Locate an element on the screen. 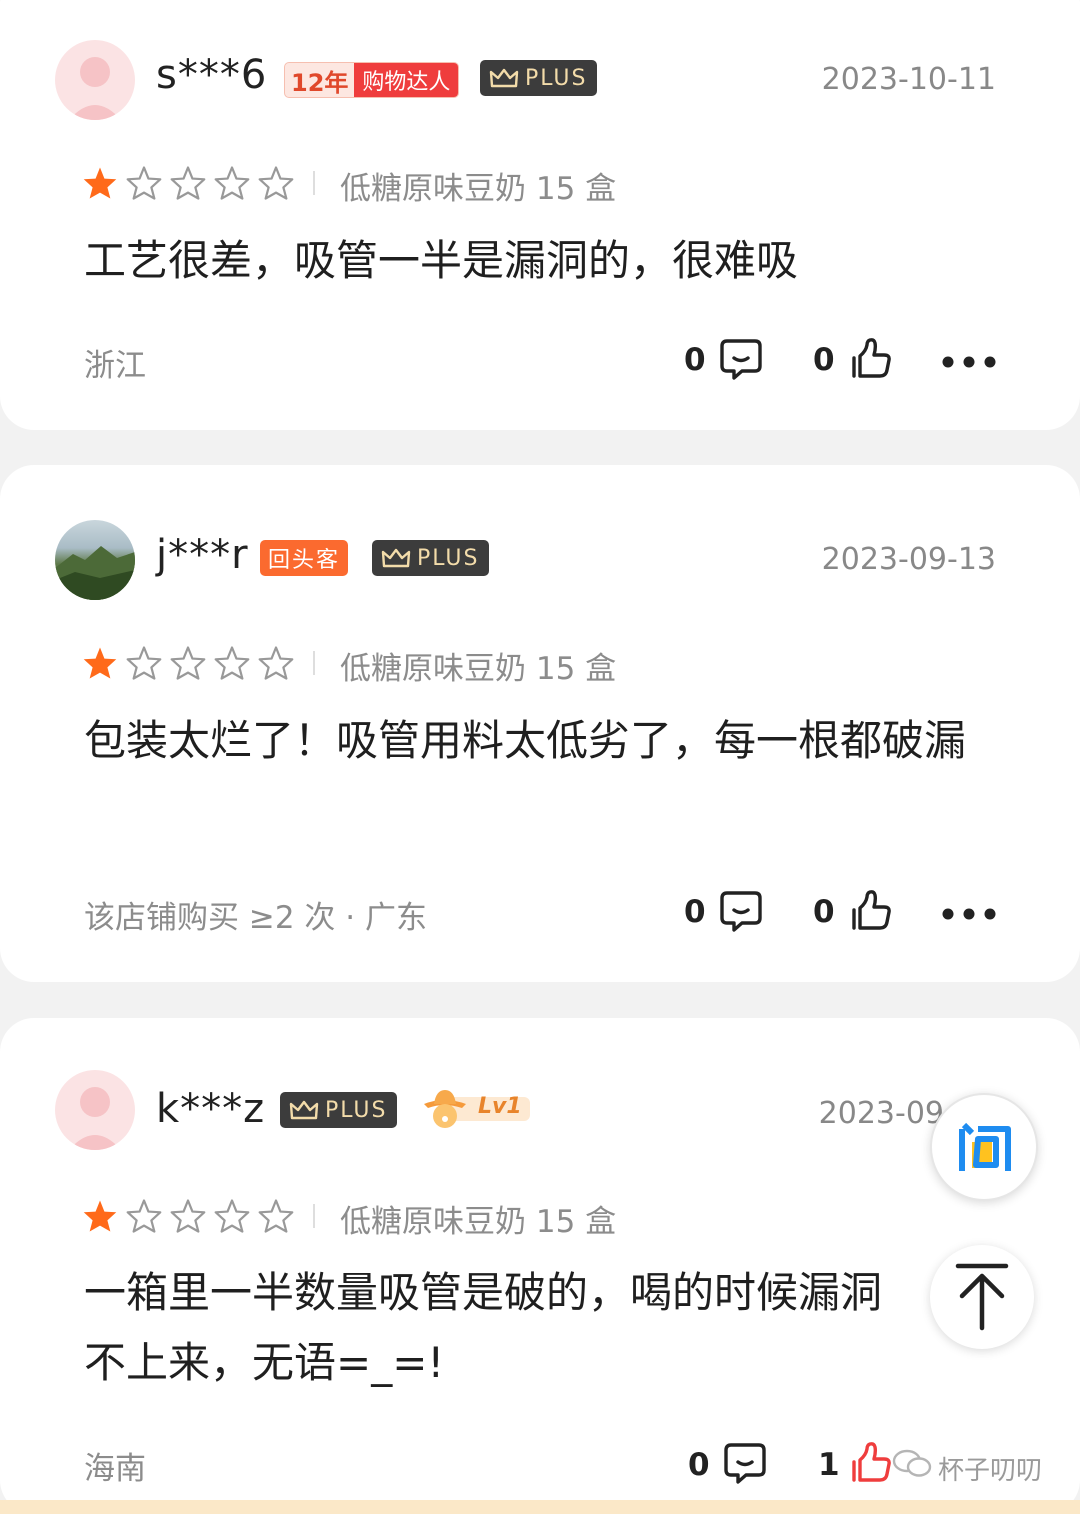 Image resolution: width=1080 pixels, height=1514 pixels. review-location: 浙江 is located at coordinates (115, 366).